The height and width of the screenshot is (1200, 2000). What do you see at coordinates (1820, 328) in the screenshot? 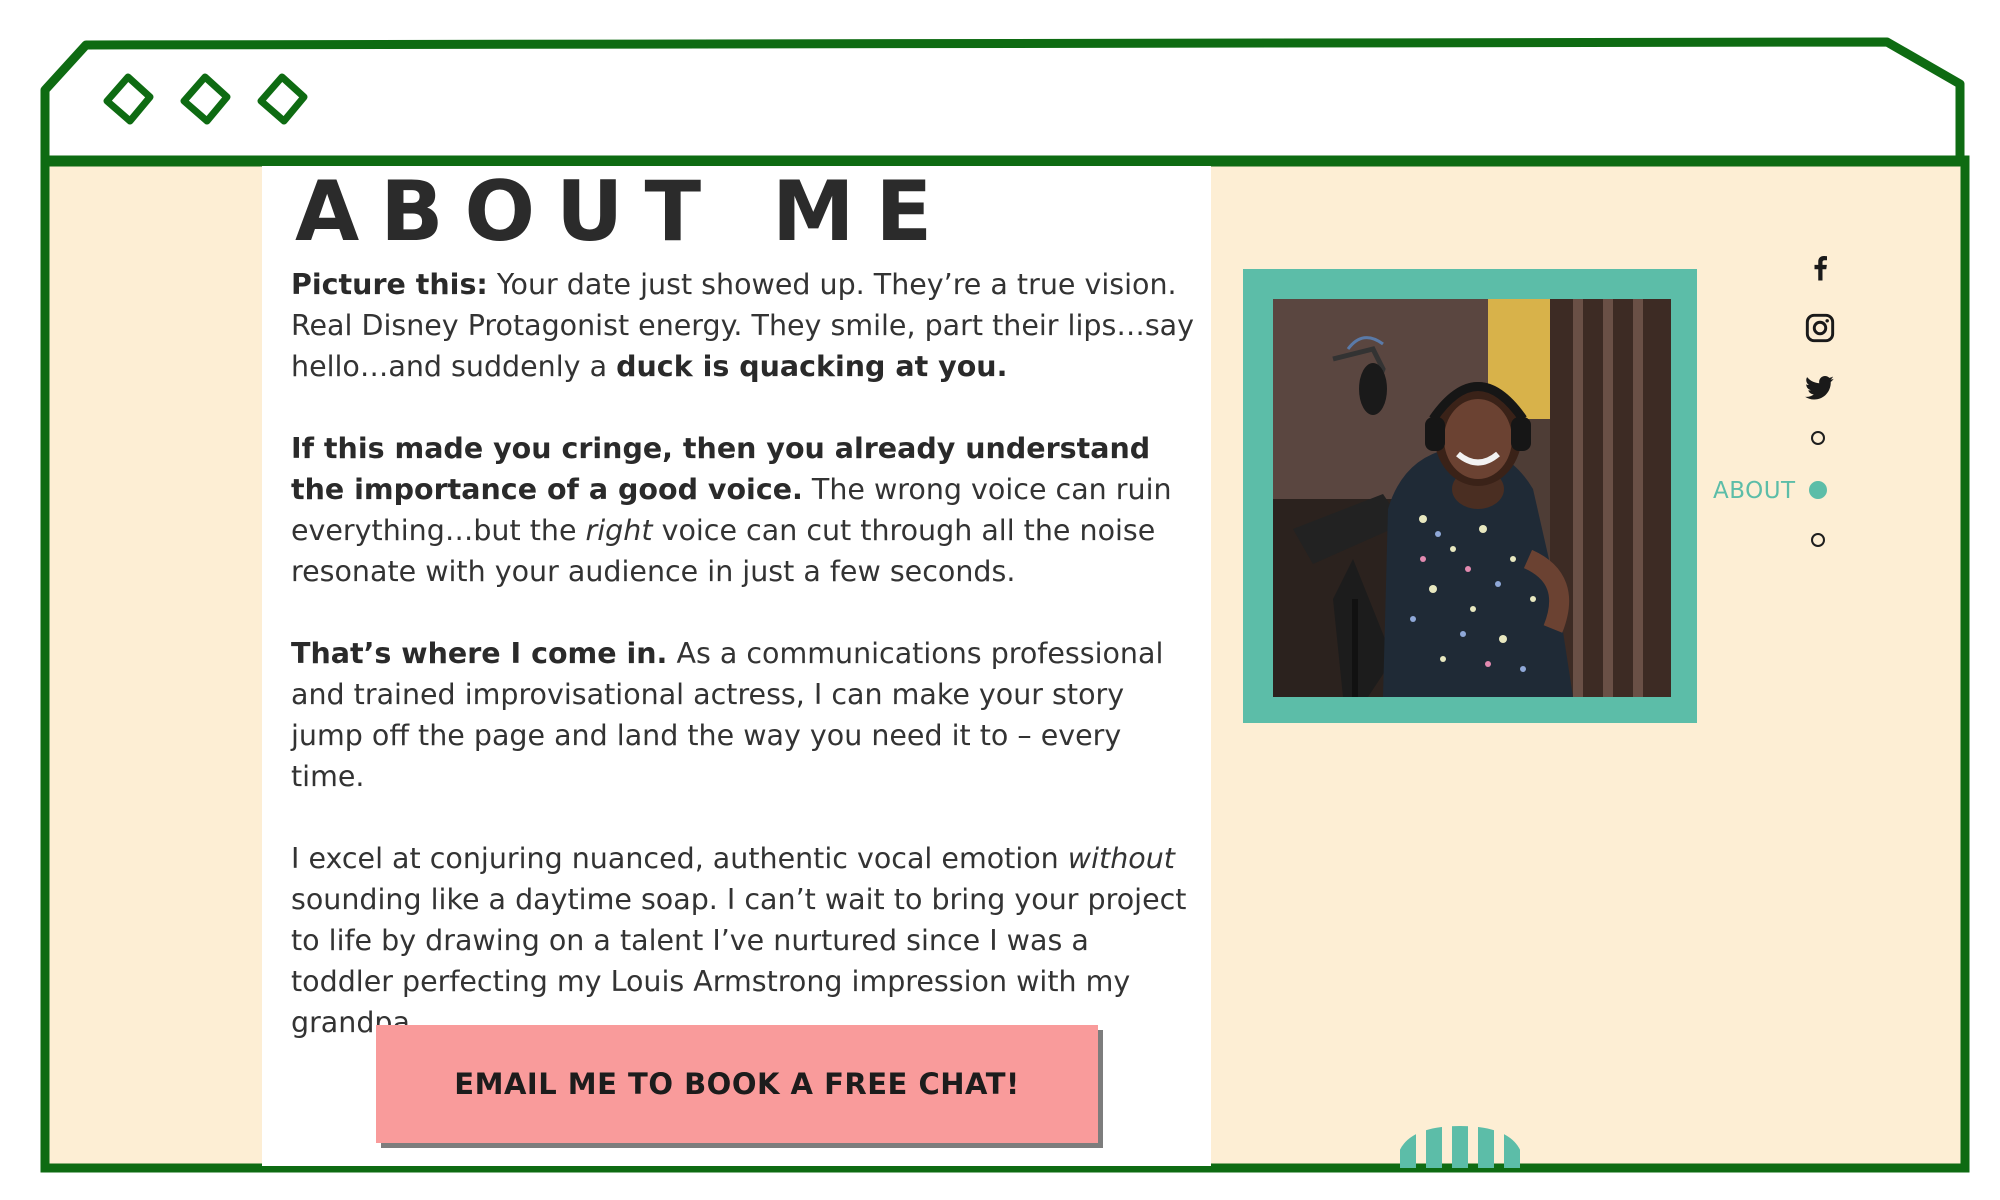
I see `instagram-icon` at bounding box center [1820, 328].